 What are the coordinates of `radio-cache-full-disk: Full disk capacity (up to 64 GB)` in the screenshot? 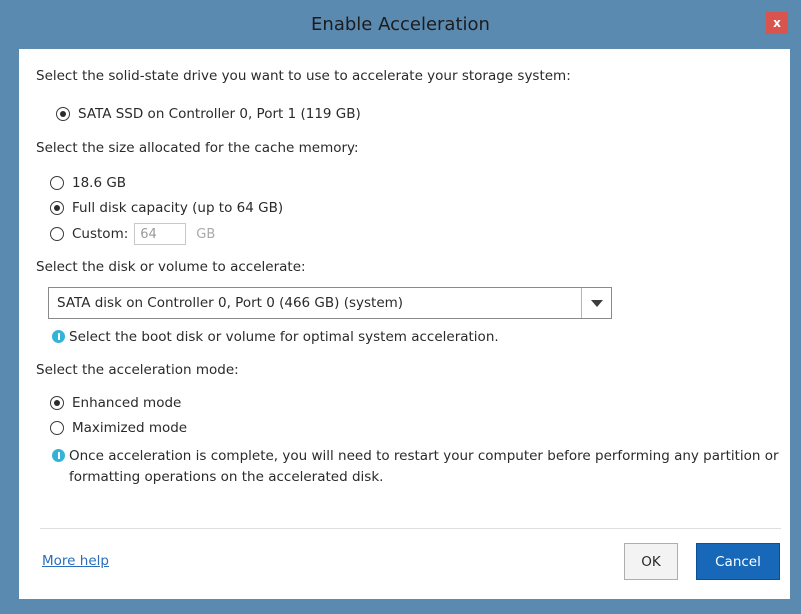 It's located at (166, 208).